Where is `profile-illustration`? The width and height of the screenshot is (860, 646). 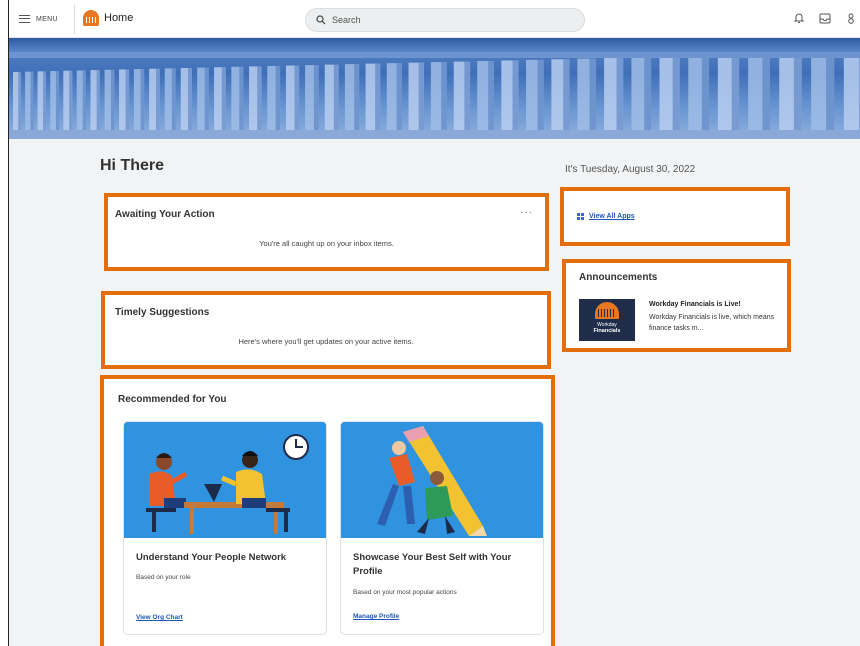 profile-illustration is located at coordinates (442, 480).